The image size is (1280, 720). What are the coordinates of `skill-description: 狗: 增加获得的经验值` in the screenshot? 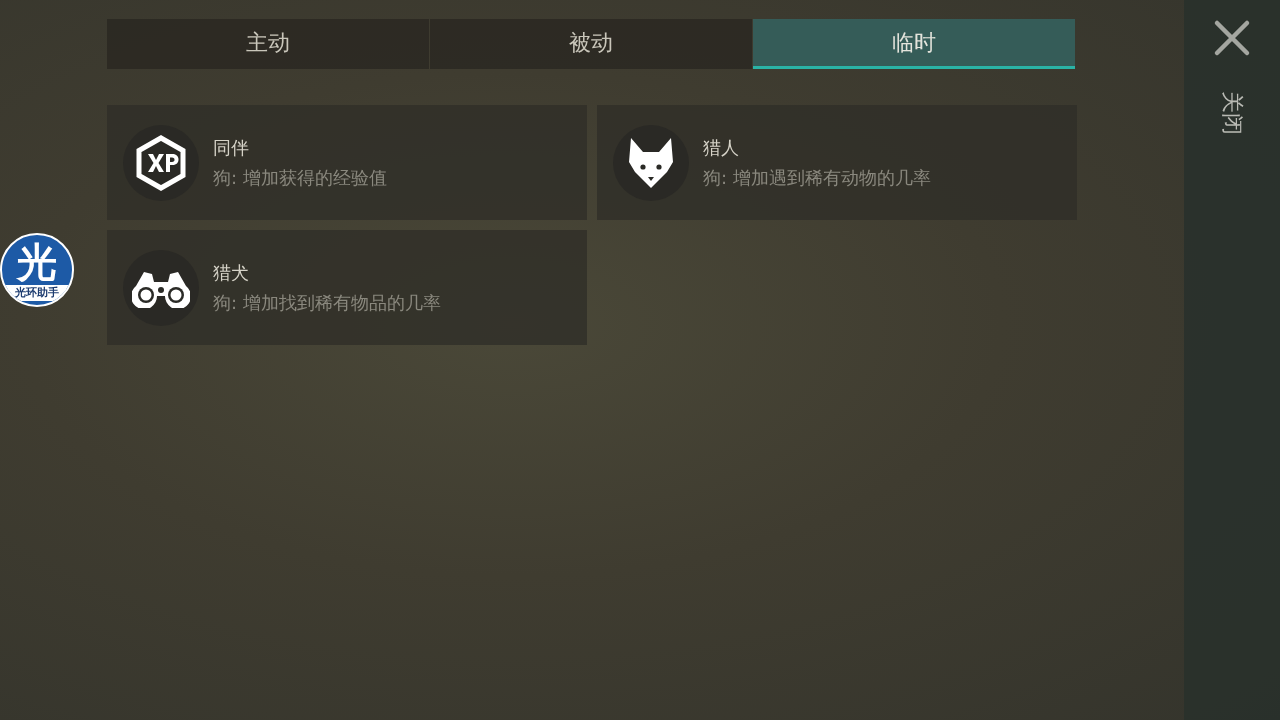 It's located at (300, 177).